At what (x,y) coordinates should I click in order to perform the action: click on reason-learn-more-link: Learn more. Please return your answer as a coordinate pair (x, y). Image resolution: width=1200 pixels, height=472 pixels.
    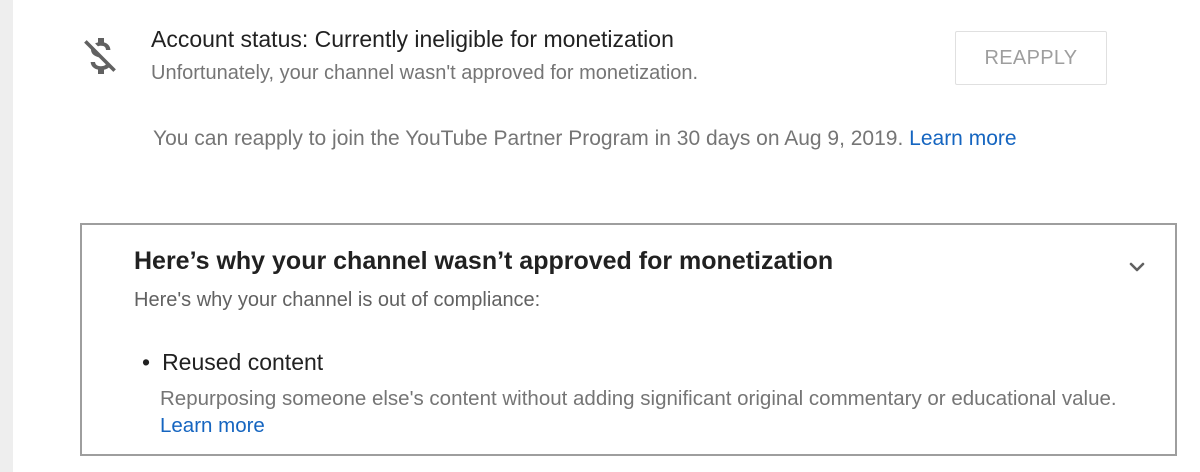
    Looking at the image, I should click on (212, 425).